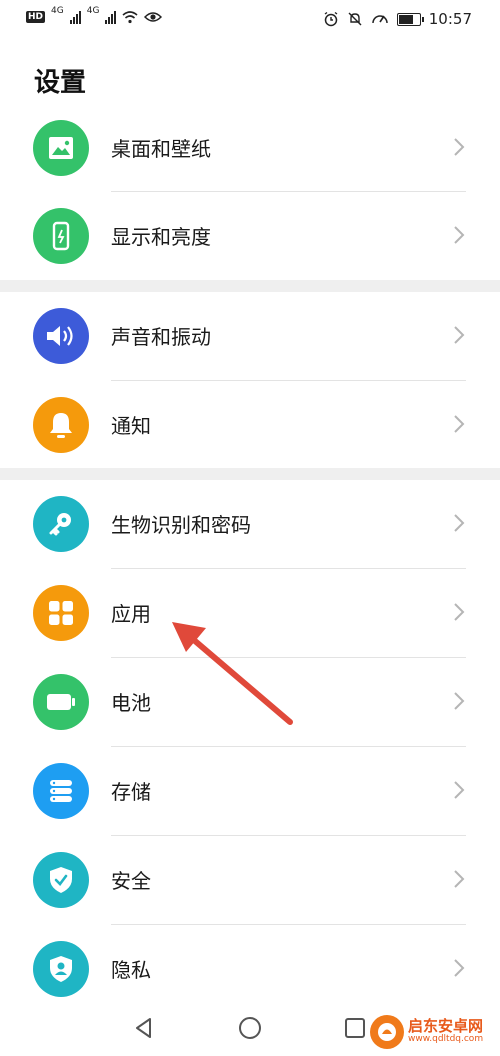 The width and height of the screenshot is (500, 1056). What do you see at coordinates (131, 426) in the screenshot?
I see `settings-item-label: 通知` at bounding box center [131, 426].